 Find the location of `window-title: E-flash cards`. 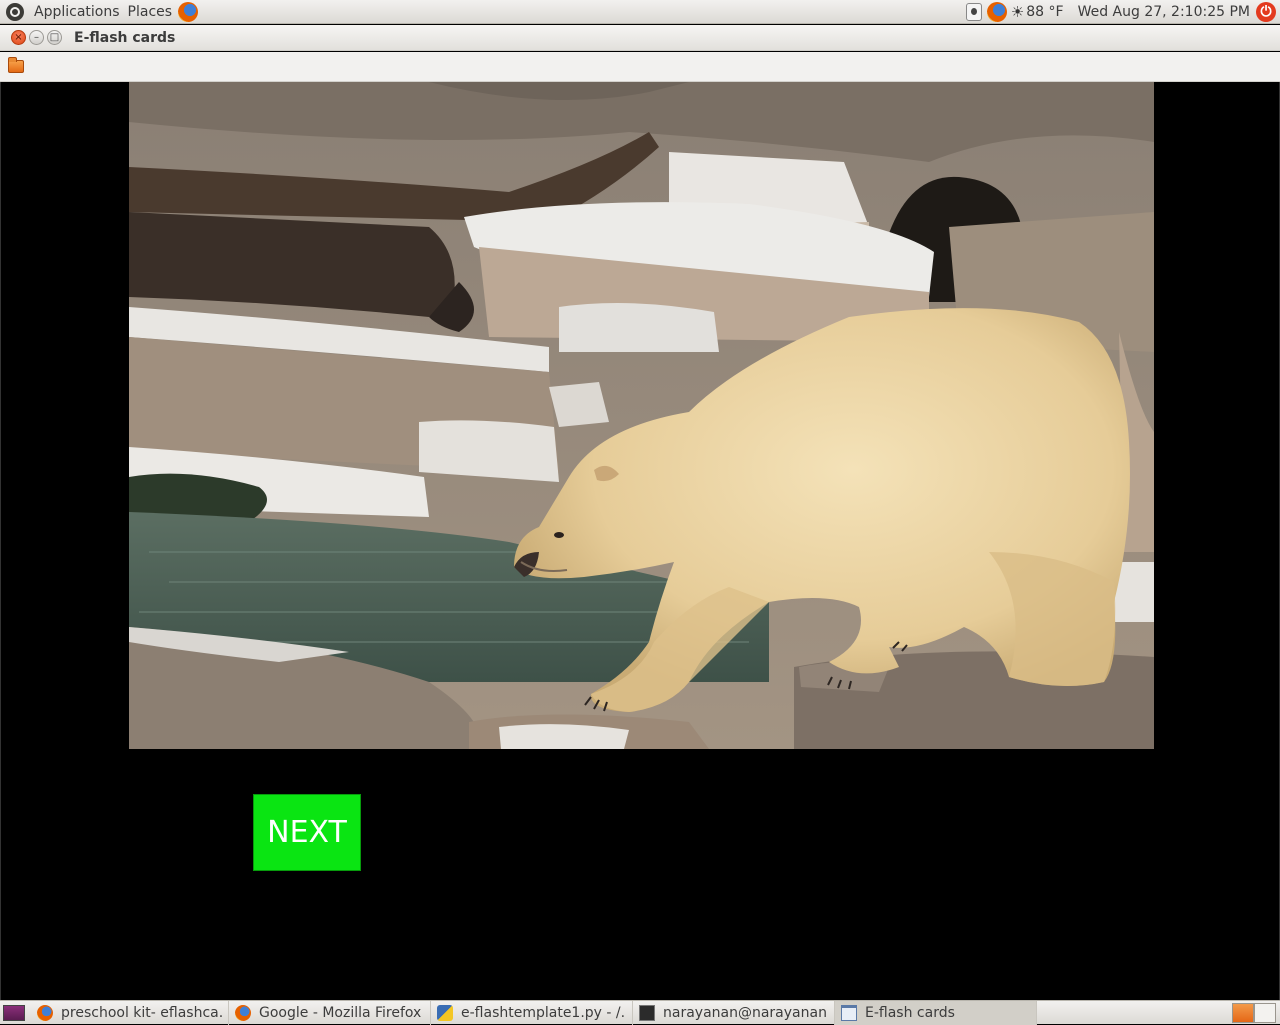

window-title: E-flash cards is located at coordinates (125, 37).